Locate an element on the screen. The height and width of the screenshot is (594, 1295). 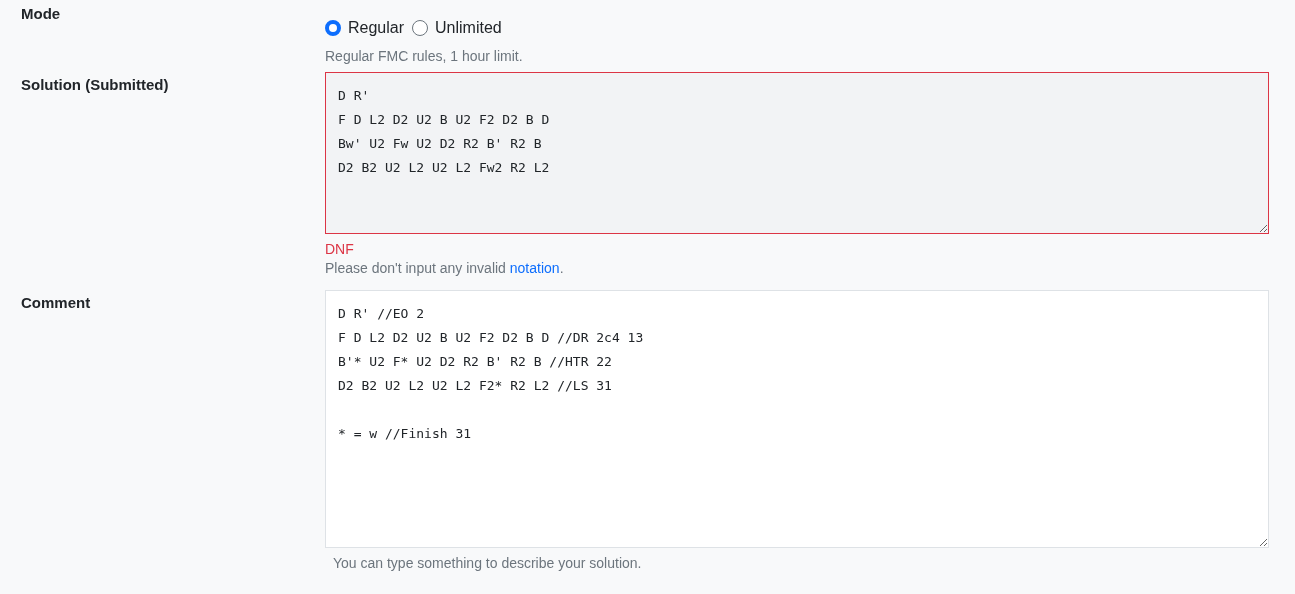
mode-radio: Regular is located at coordinates (365, 28).